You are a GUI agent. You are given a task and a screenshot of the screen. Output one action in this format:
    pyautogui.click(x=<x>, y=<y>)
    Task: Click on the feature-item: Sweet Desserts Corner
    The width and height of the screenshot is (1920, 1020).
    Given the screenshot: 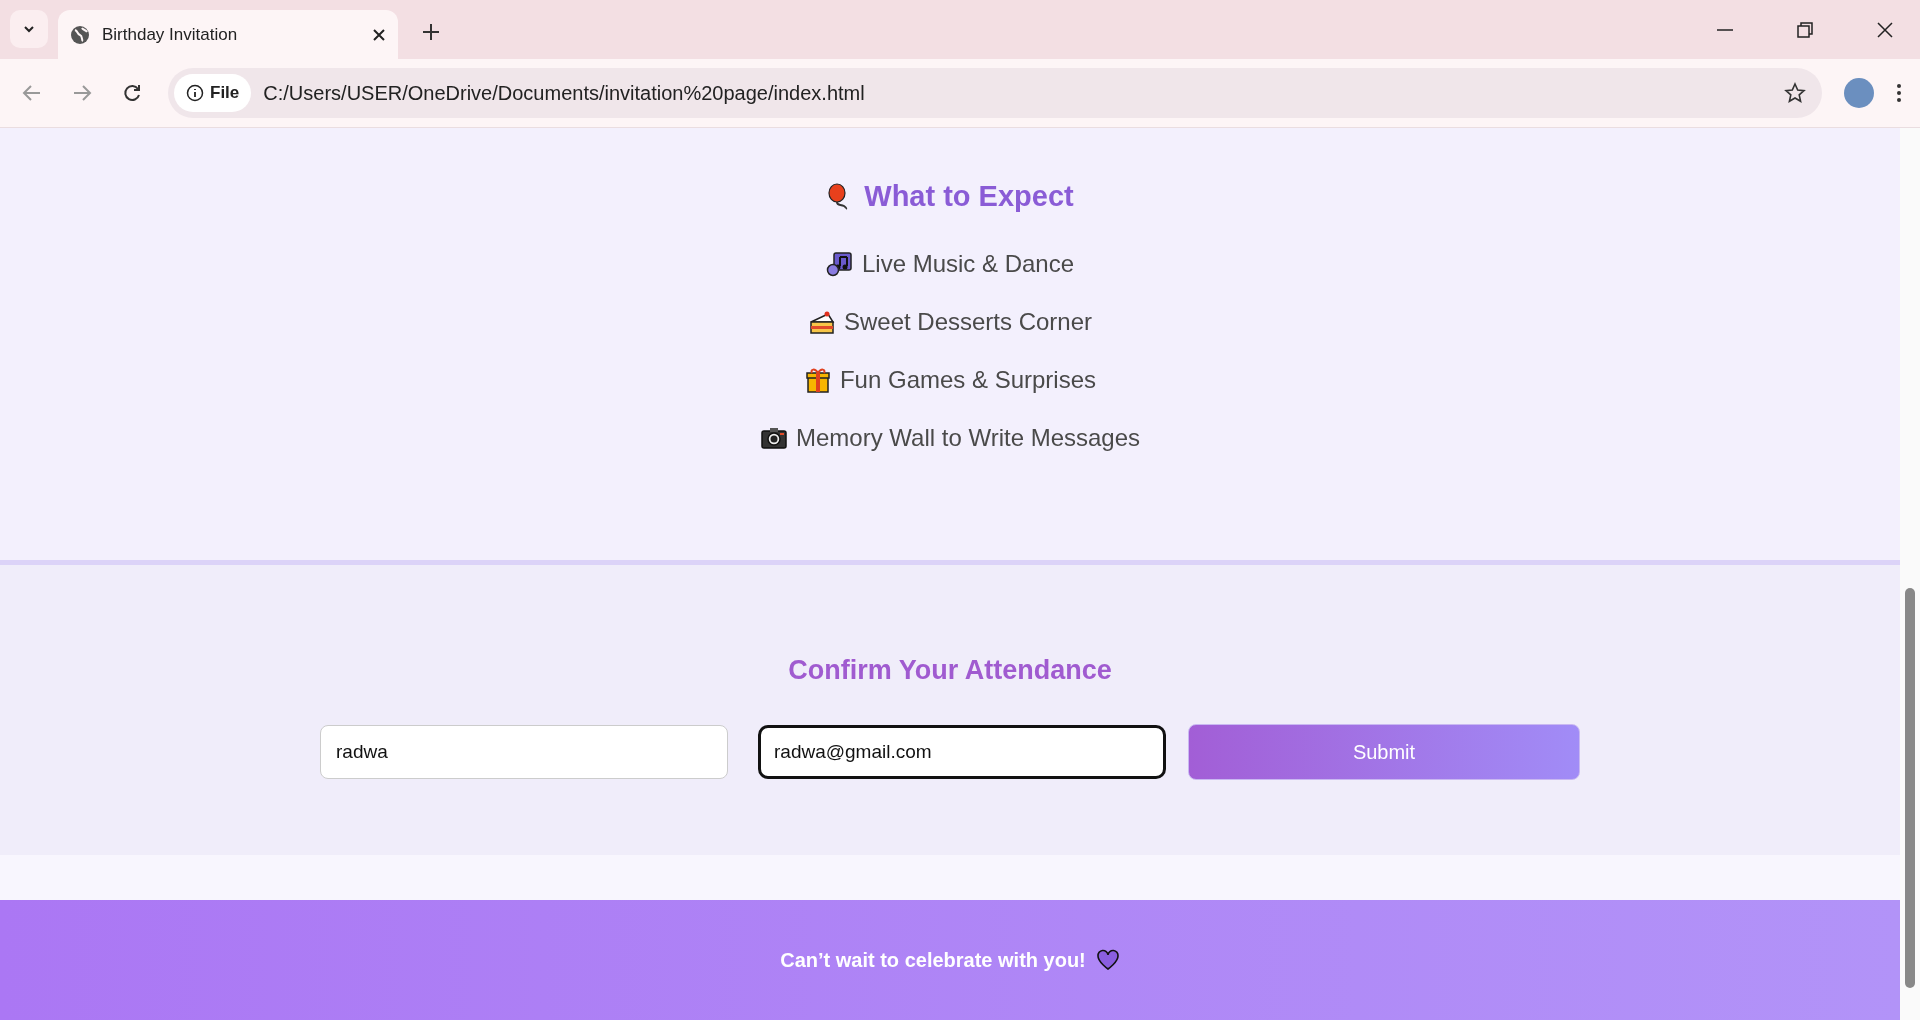 What is the action you would take?
    pyautogui.click(x=968, y=322)
    